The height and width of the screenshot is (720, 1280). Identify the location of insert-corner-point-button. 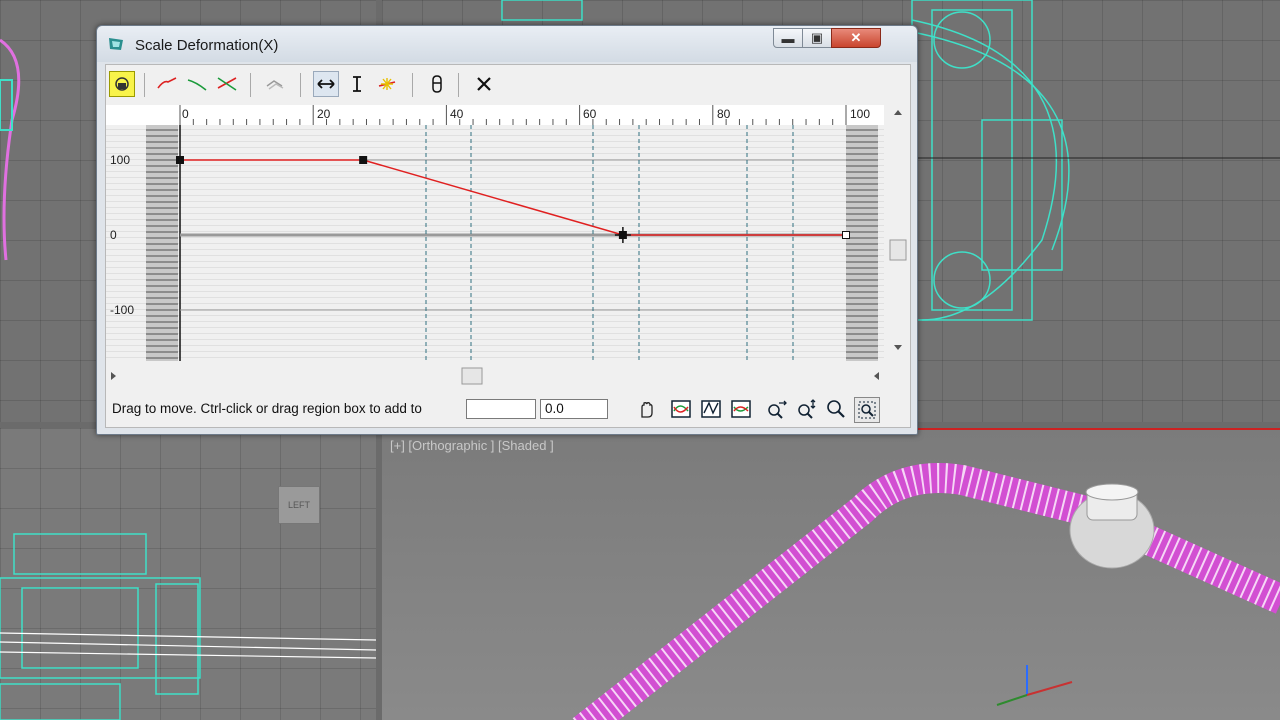
(387, 84).